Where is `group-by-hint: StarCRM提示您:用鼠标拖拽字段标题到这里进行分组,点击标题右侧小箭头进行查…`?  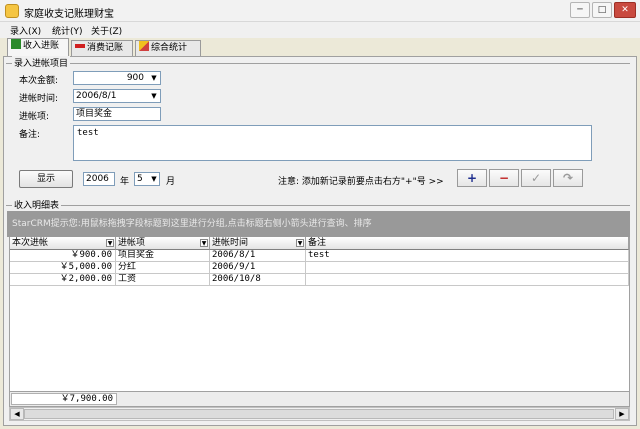
group-by-hint: StarCRM提示您:用鼠标拖拽字段标题到这里进行分组,点击标题右侧小箭头进行查… is located at coordinates (318, 224).